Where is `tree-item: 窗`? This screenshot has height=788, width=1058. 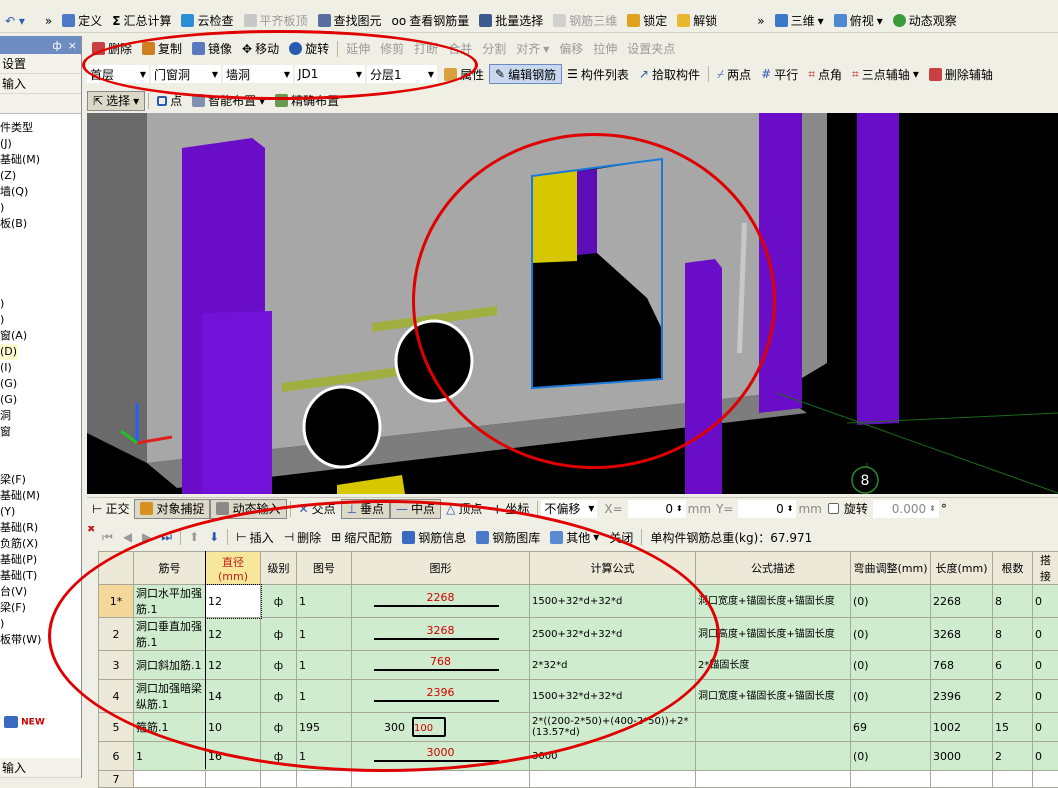
tree-item: 窗 is located at coordinates (40, 432).